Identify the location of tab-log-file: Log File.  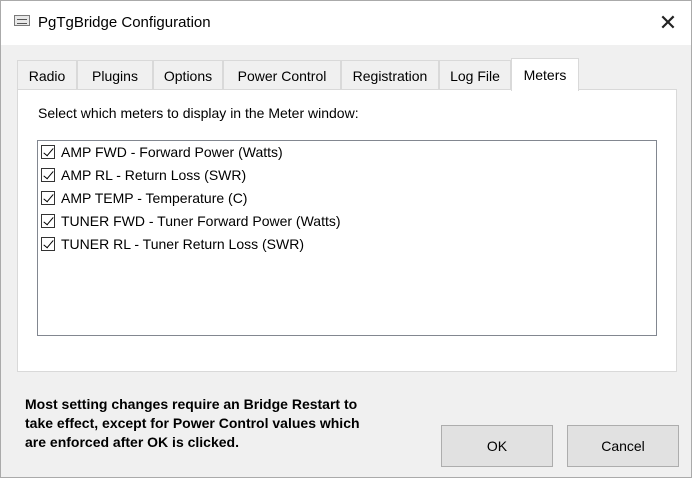
(475, 75).